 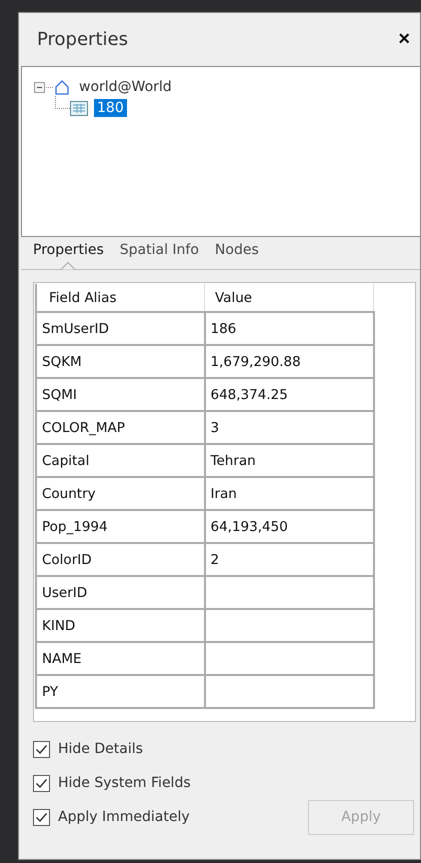 I want to click on house-icon, so click(x=62, y=87).